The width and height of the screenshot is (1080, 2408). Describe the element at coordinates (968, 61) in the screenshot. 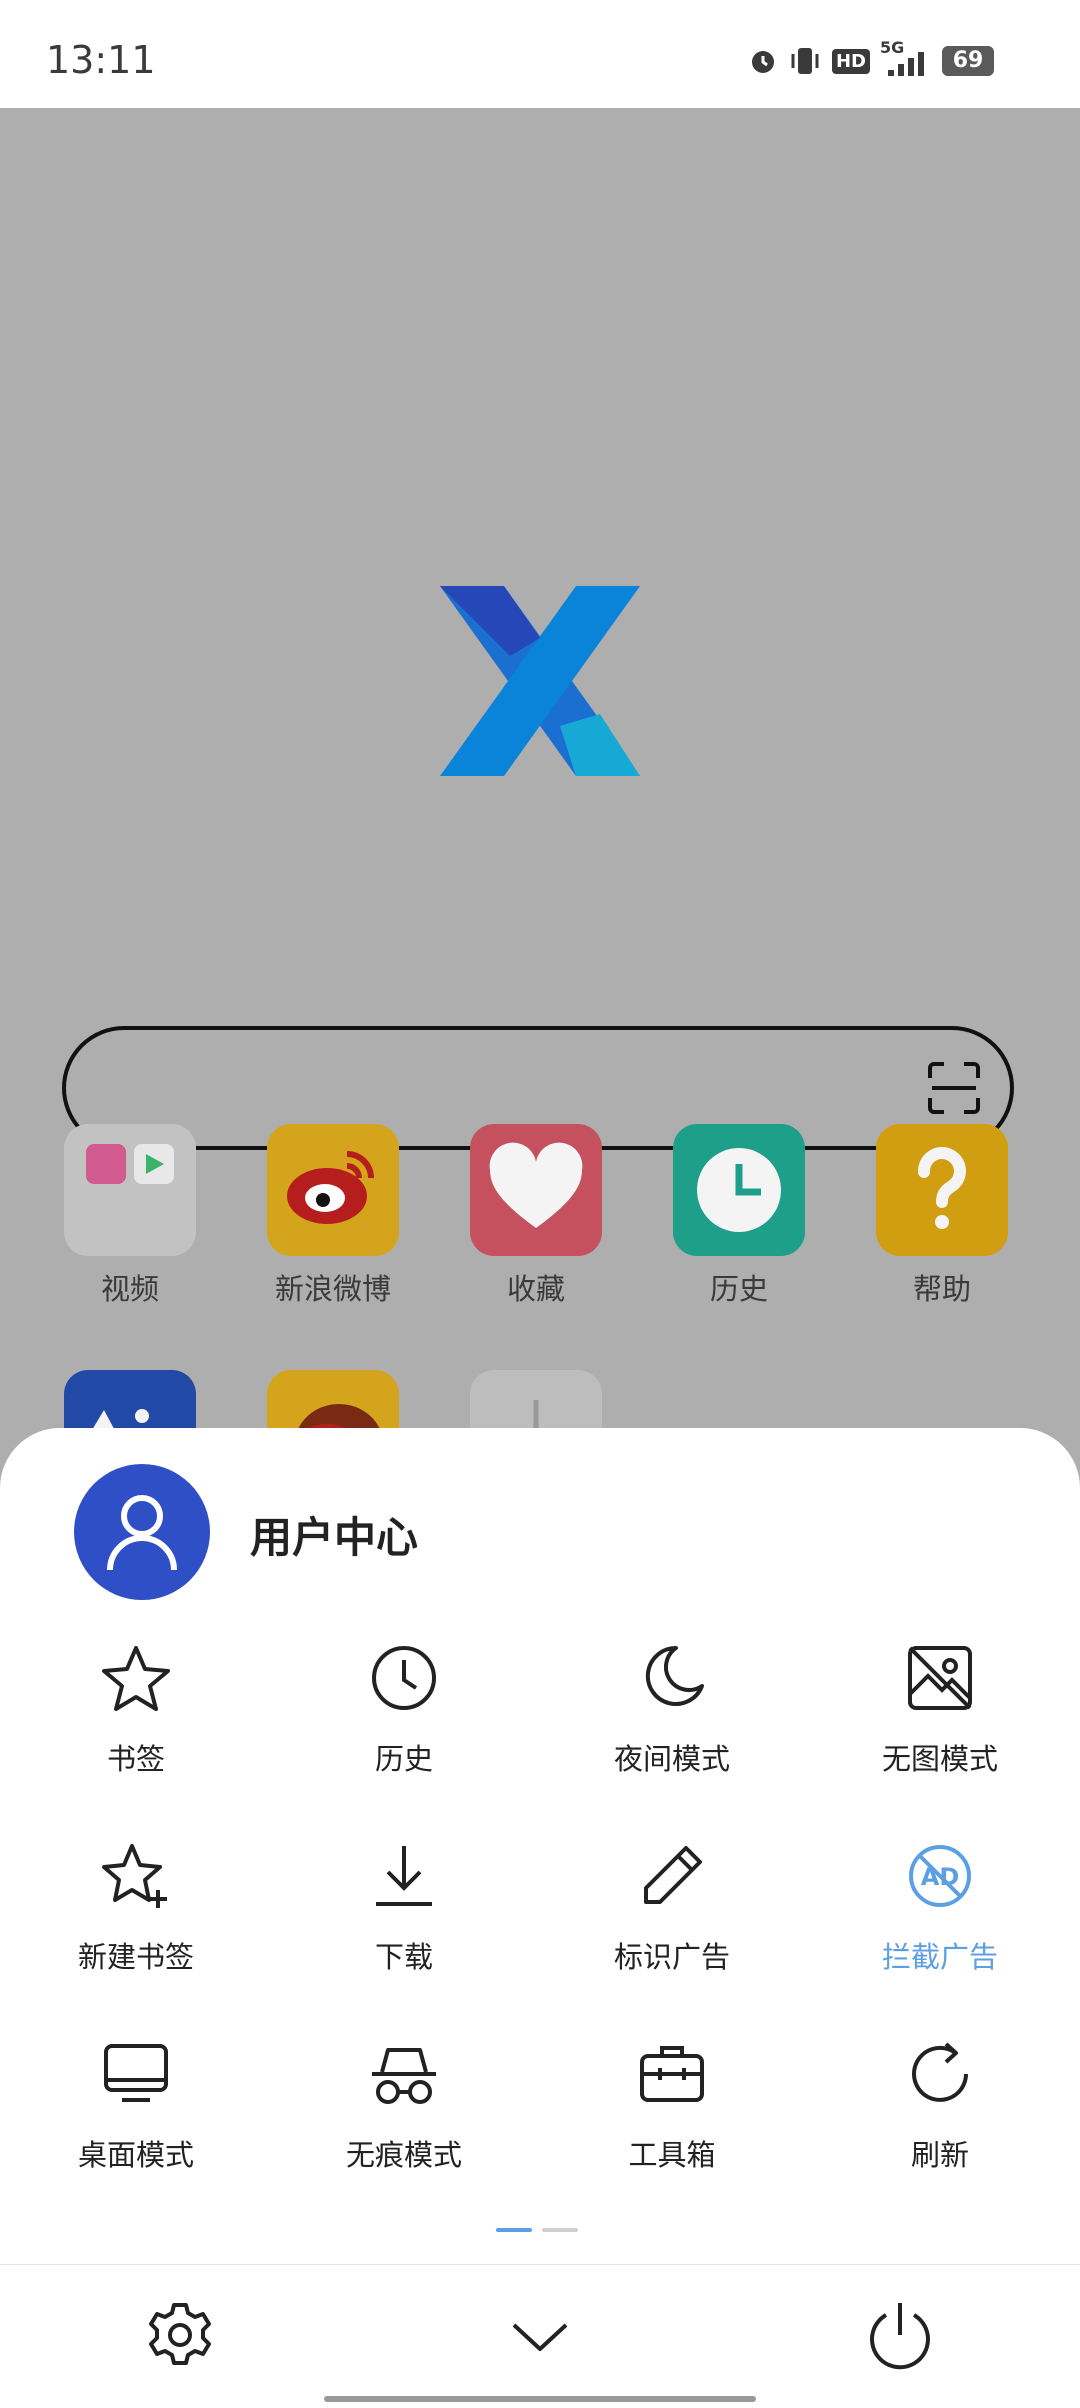

I see `battery-indicator: 69` at that location.